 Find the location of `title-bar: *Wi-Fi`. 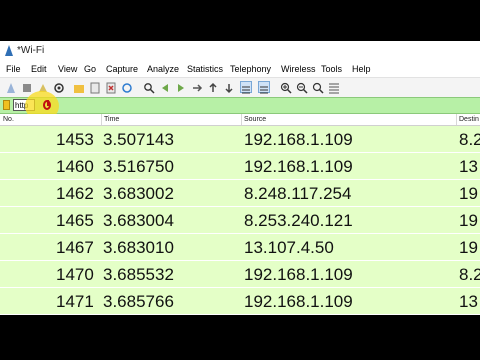

title-bar: *Wi-Fi is located at coordinates (240, 51).